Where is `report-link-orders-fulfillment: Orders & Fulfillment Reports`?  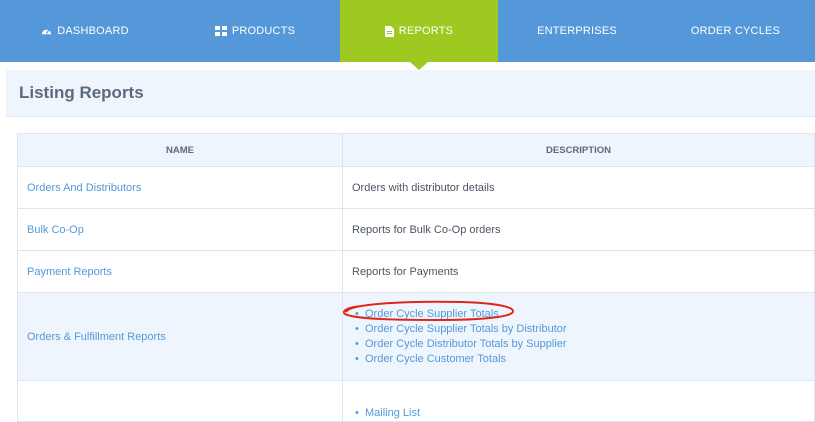
report-link-orders-fulfillment: Orders & Fulfillment Reports is located at coordinates (96, 337).